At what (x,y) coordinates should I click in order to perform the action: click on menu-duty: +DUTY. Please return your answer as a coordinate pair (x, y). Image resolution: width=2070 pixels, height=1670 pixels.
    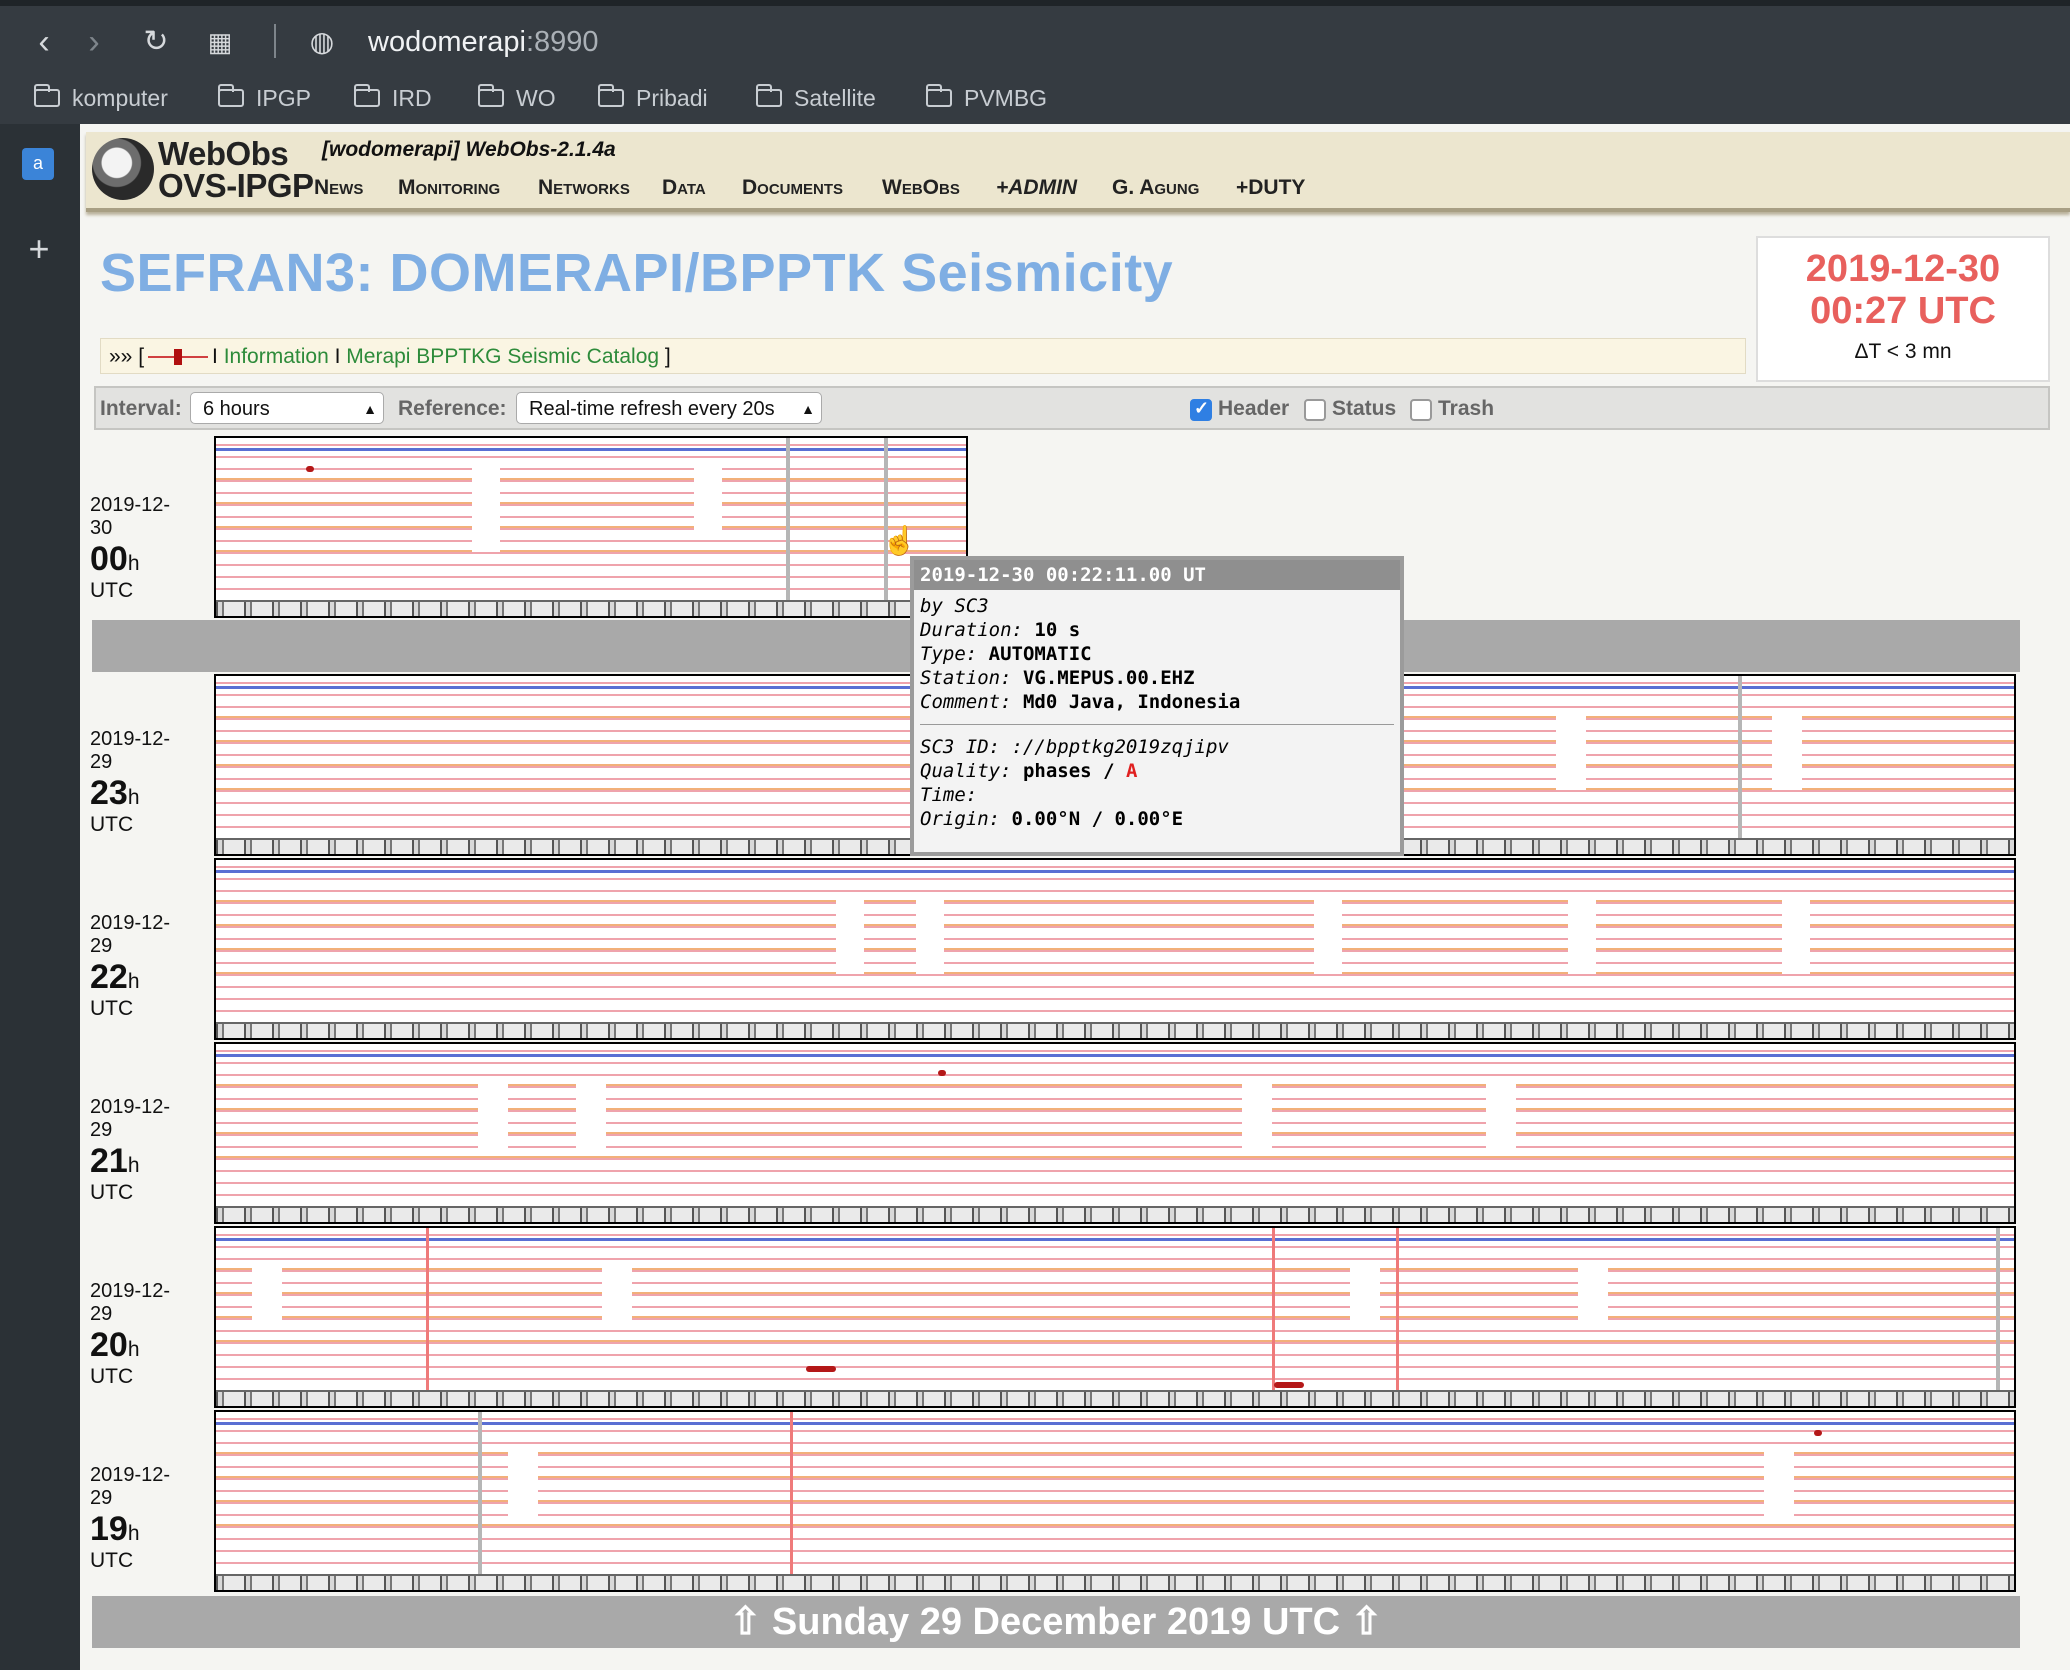
    Looking at the image, I should click on (1270, 188).